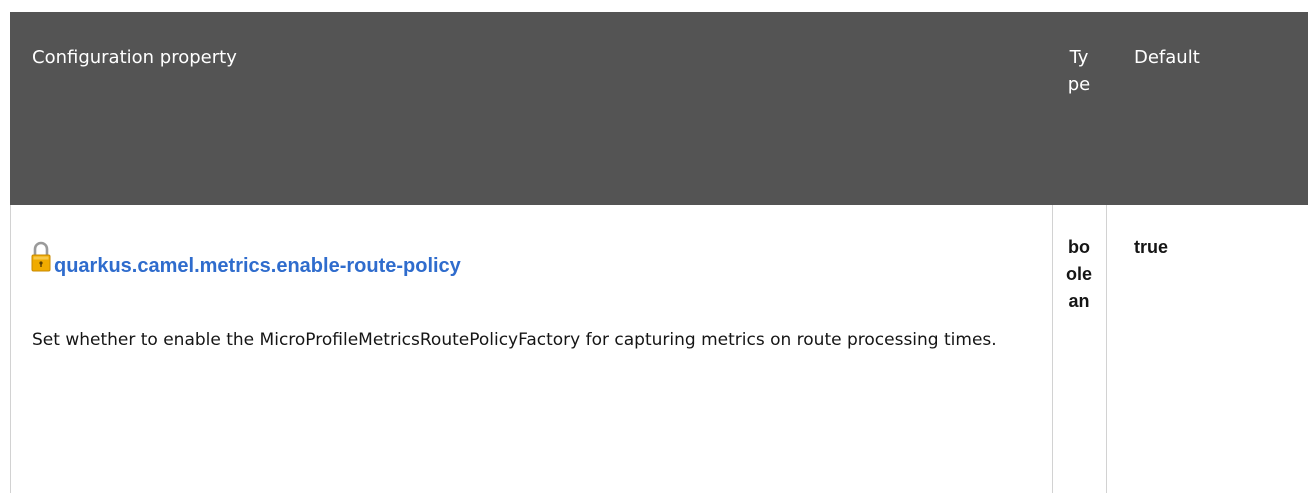  I want to click on property-default: true, so click(1151, 247).